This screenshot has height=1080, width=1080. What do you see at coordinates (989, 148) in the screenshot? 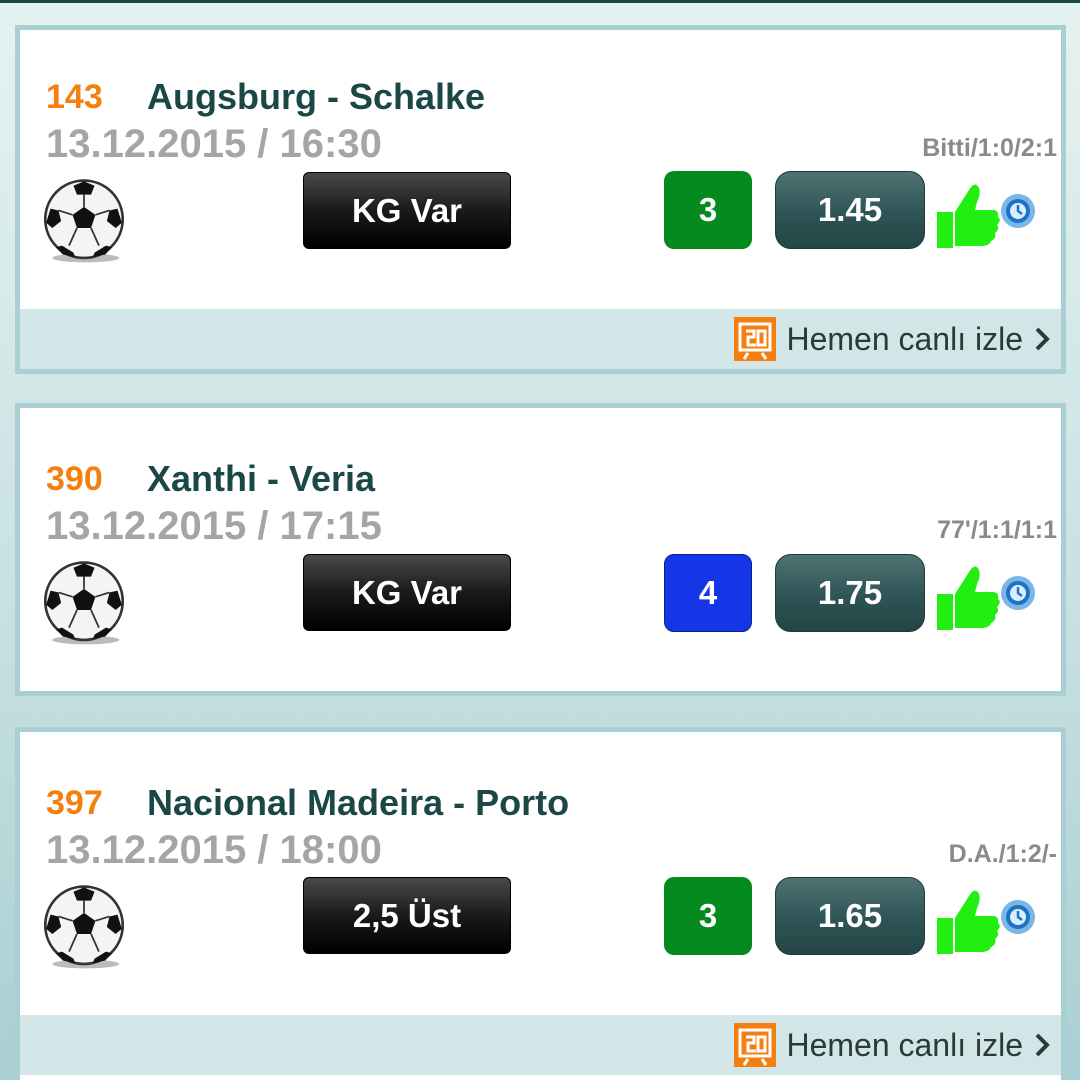
I see `match-result: Bitti/1:0/2:1` at bounding box center [989, 148].